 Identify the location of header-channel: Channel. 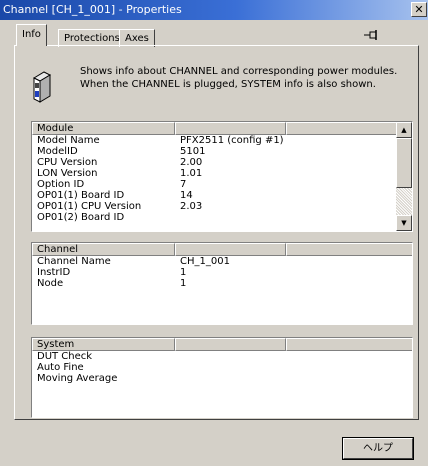
(103, 249).